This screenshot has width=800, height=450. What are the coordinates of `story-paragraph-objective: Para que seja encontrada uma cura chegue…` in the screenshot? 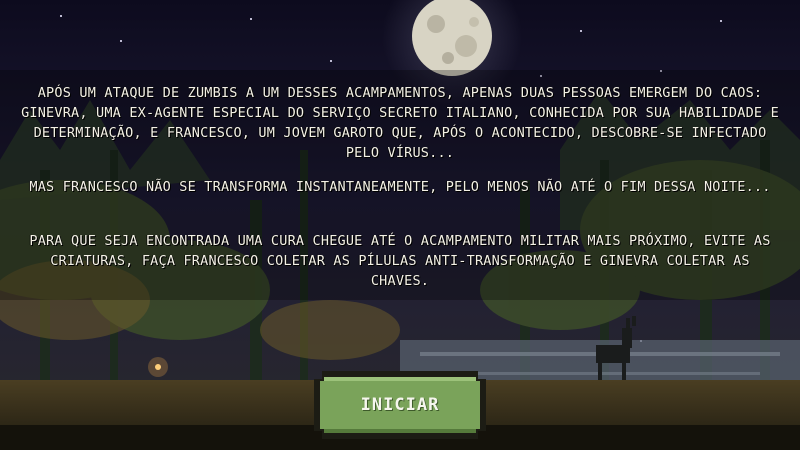 It's located at (400, 261).